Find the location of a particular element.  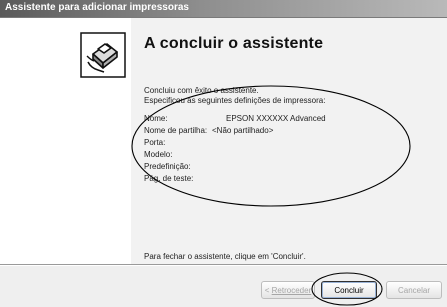

setting-label-default: Predefinição: is located at coordinates (167, 166).